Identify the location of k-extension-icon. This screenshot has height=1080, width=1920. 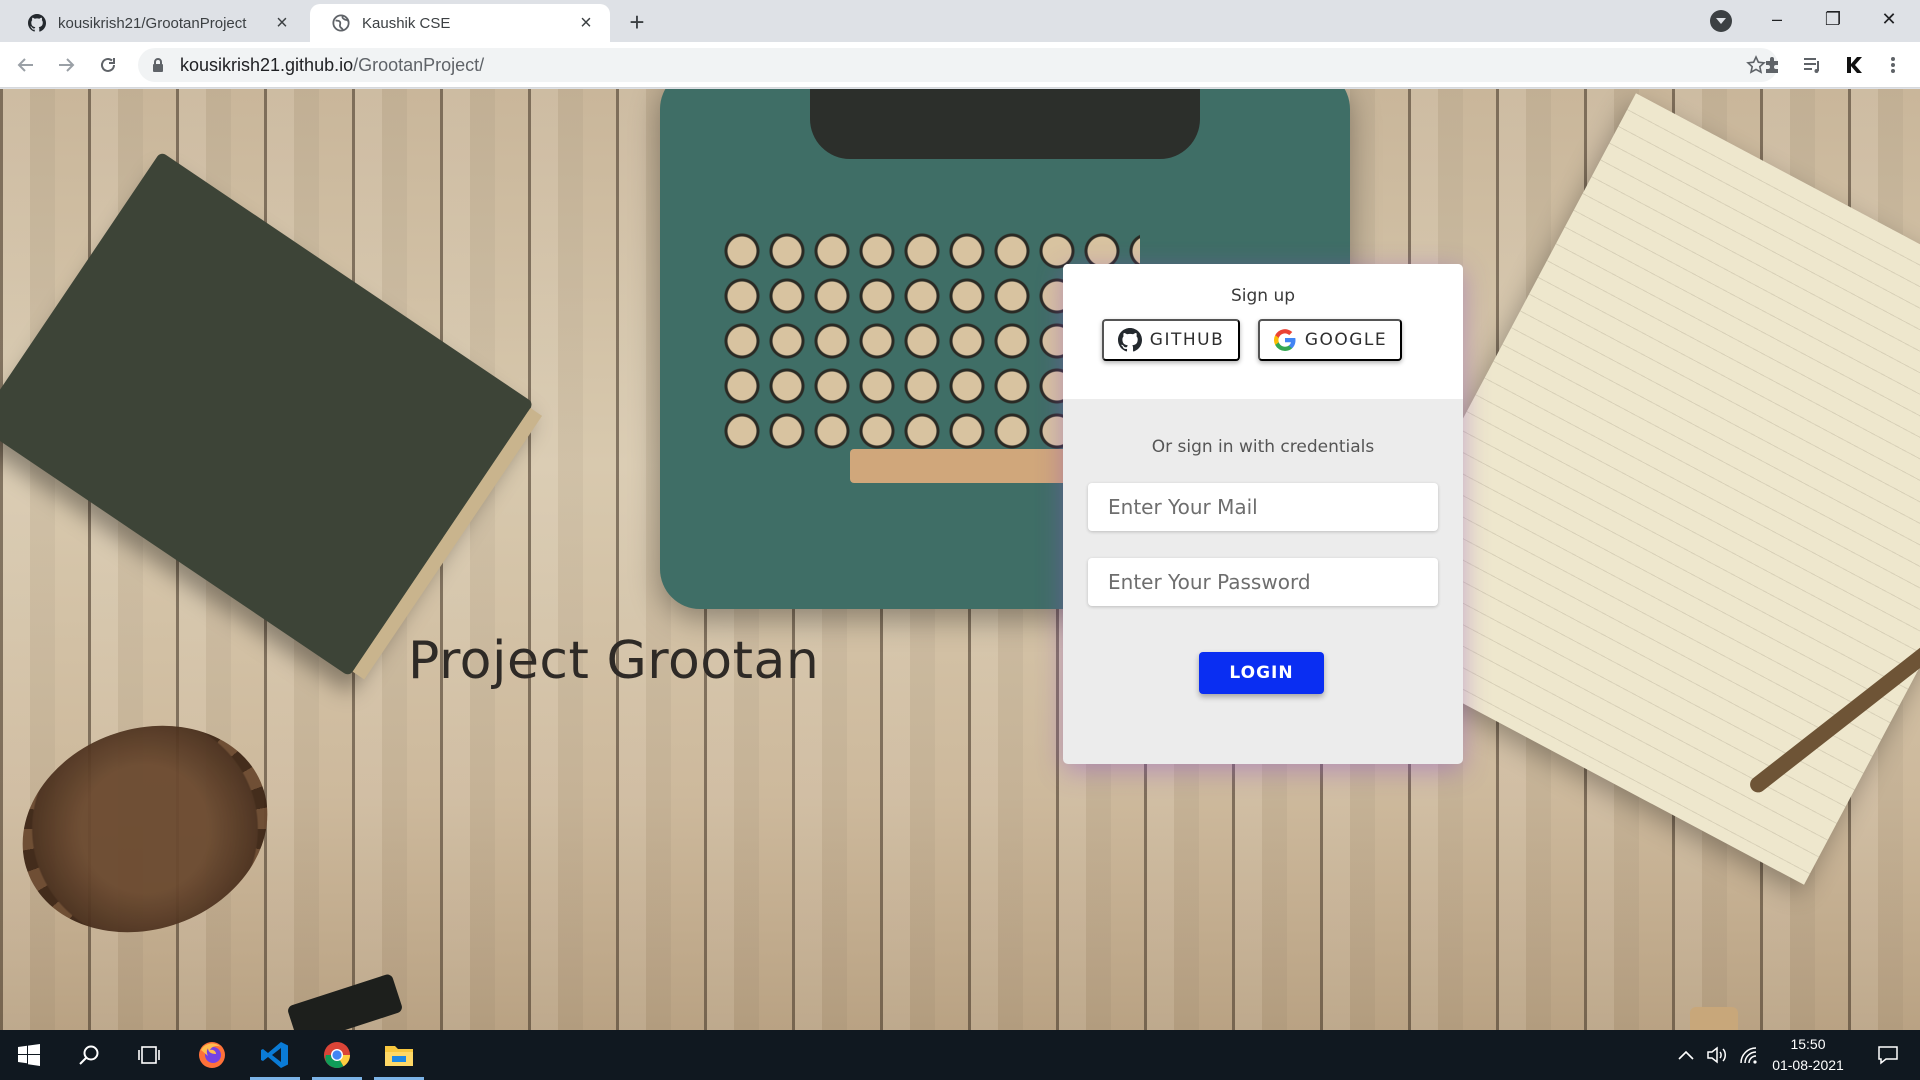
(1853, 65).